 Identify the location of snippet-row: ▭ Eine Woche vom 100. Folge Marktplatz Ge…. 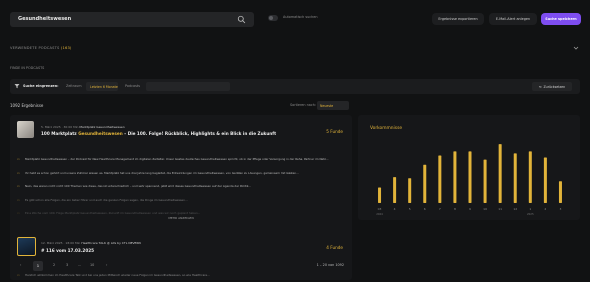
(181, 213).